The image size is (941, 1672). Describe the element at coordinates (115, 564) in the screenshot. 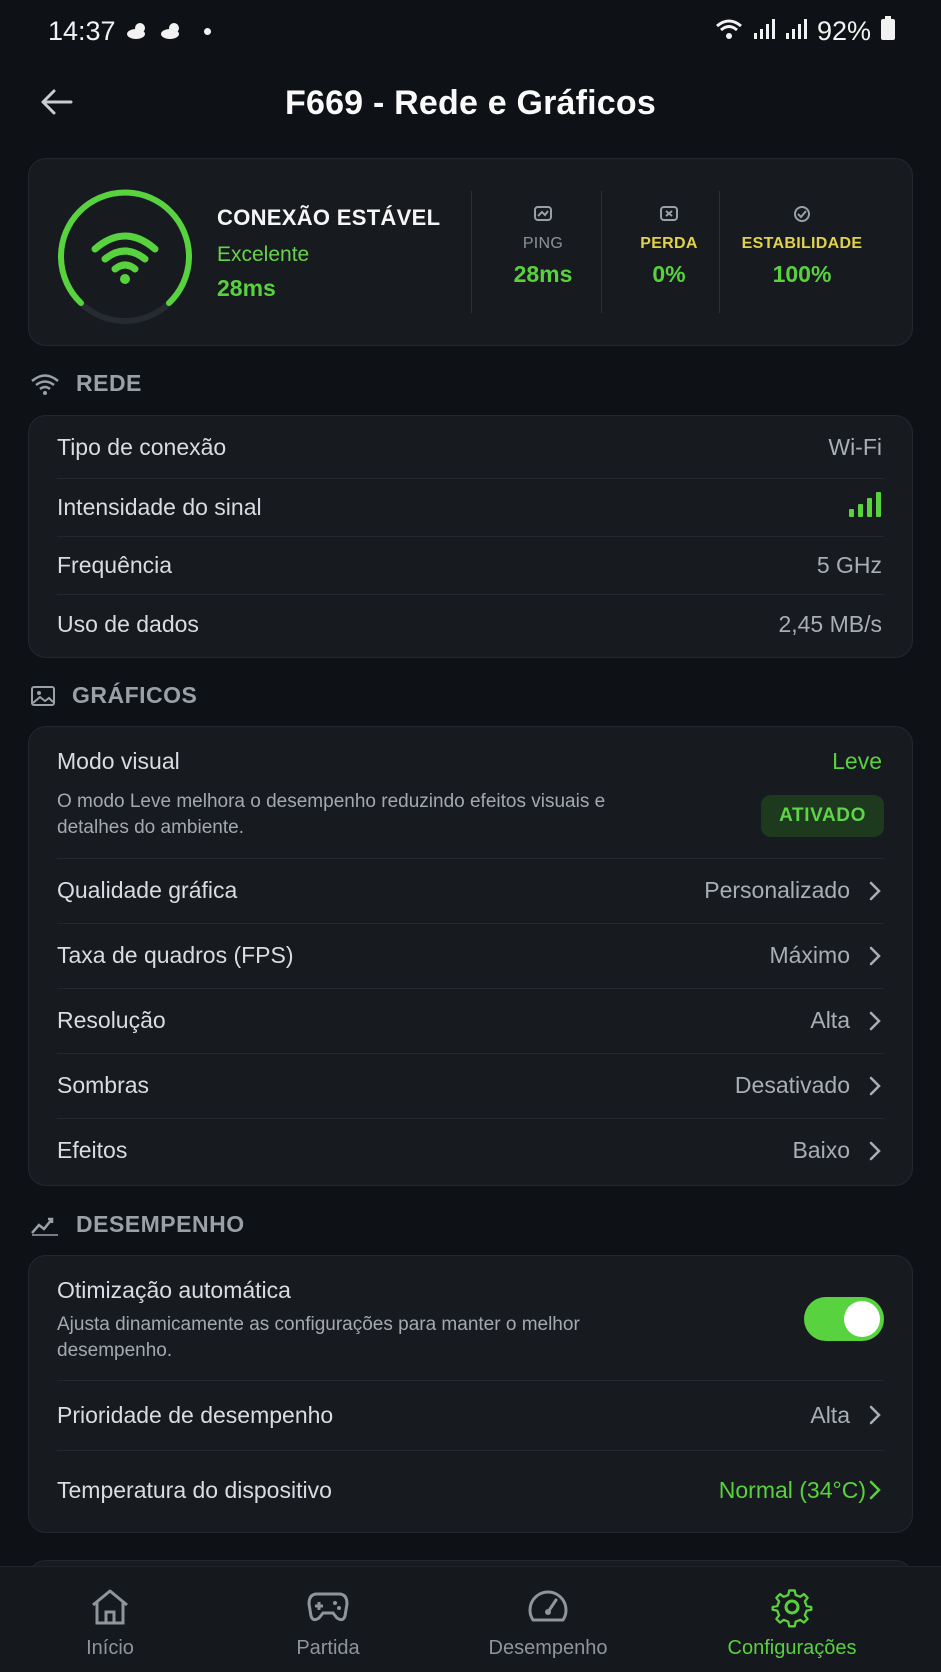

I see `row-label: Frequência` at that location.